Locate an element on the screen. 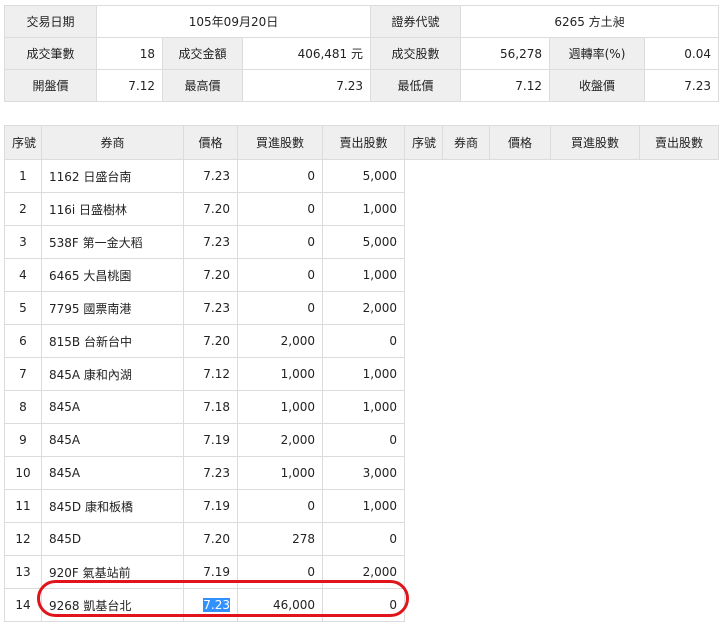 The width and height of the screenshot is (720, 625). seq-cell: 9 is located at coordinates (23, 440).